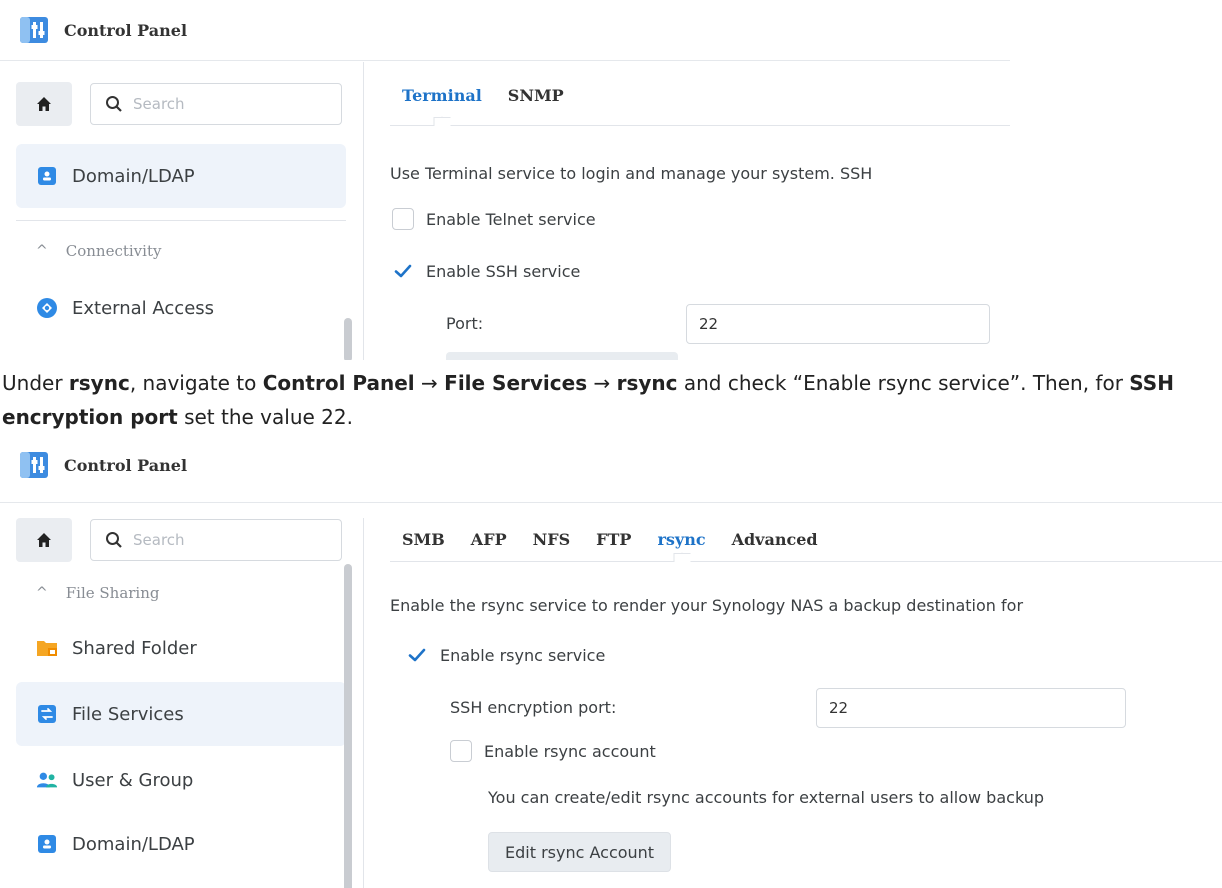  I want to click on shared-folder-icon, so click(47, 648).